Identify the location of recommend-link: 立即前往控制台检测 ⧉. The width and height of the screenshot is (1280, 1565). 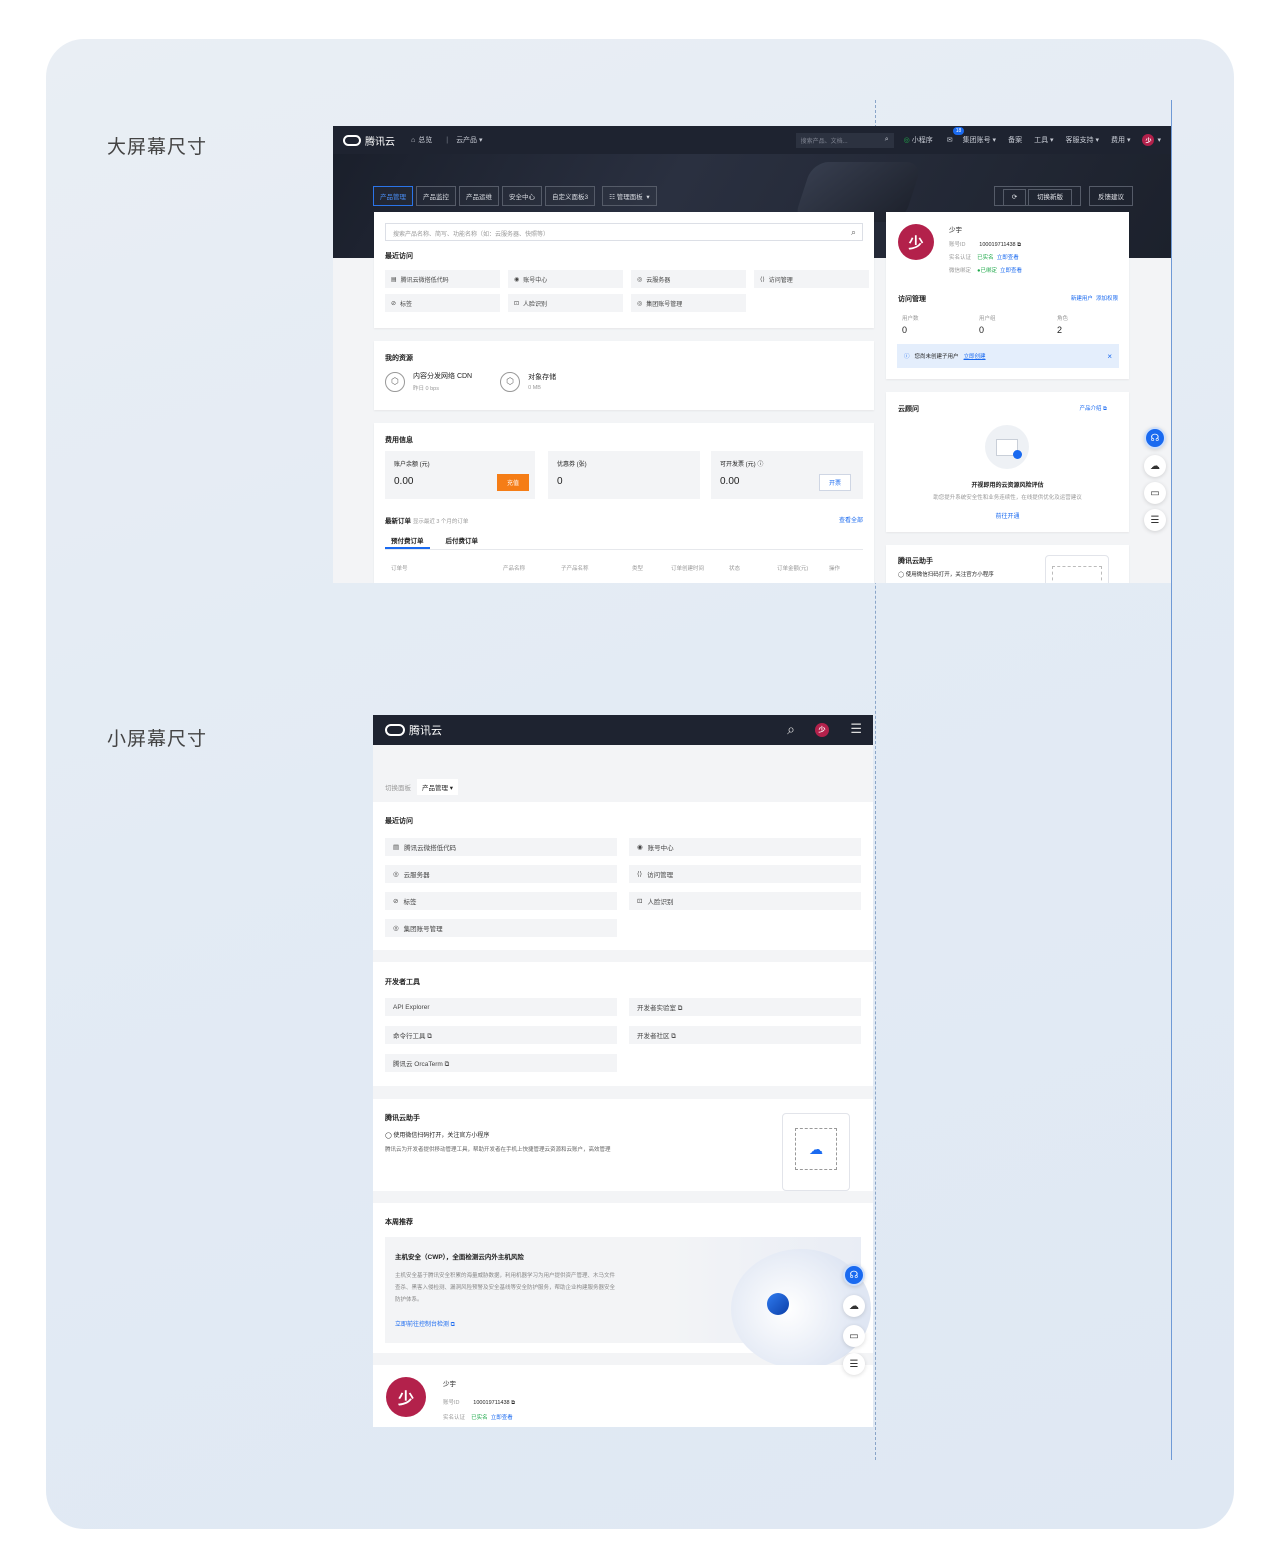
(425, 1324).